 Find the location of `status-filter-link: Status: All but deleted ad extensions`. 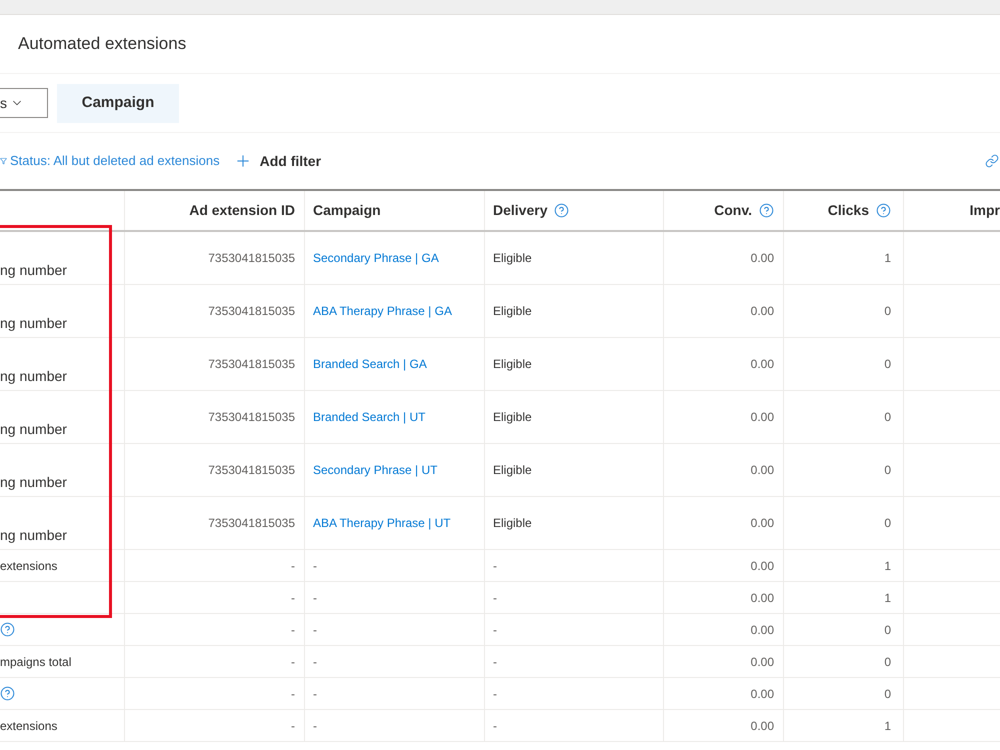

status-filter-link: Status: All but deleted ad extensions is located at coordinates (115, 161).